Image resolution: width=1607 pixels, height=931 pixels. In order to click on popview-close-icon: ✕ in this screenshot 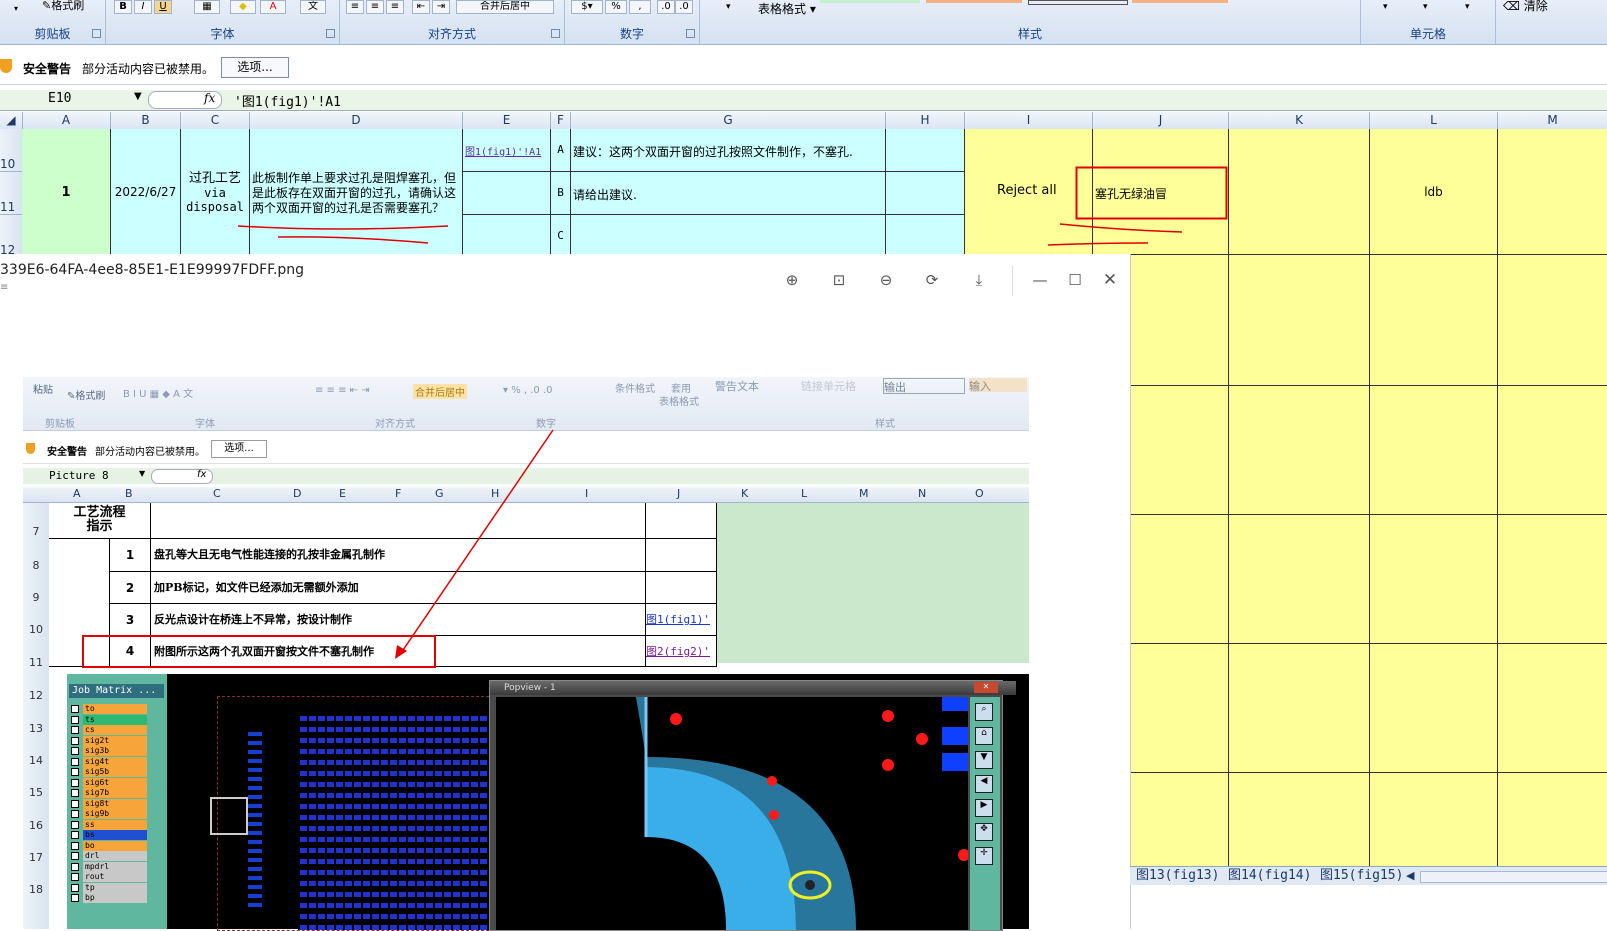, I will do `click(986, 687)`.